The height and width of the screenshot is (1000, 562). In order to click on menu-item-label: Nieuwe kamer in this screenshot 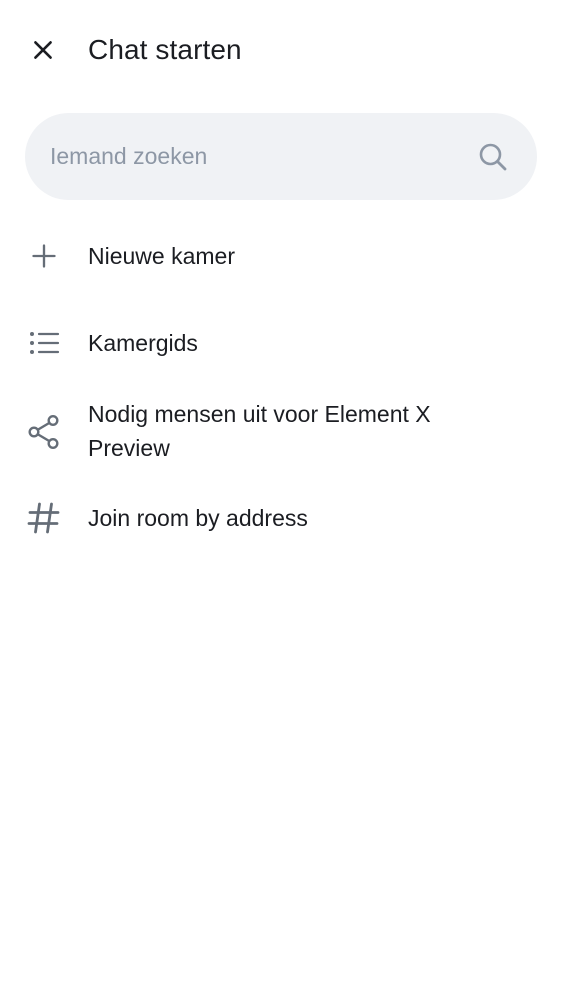, I will do `click(161, 256)`.